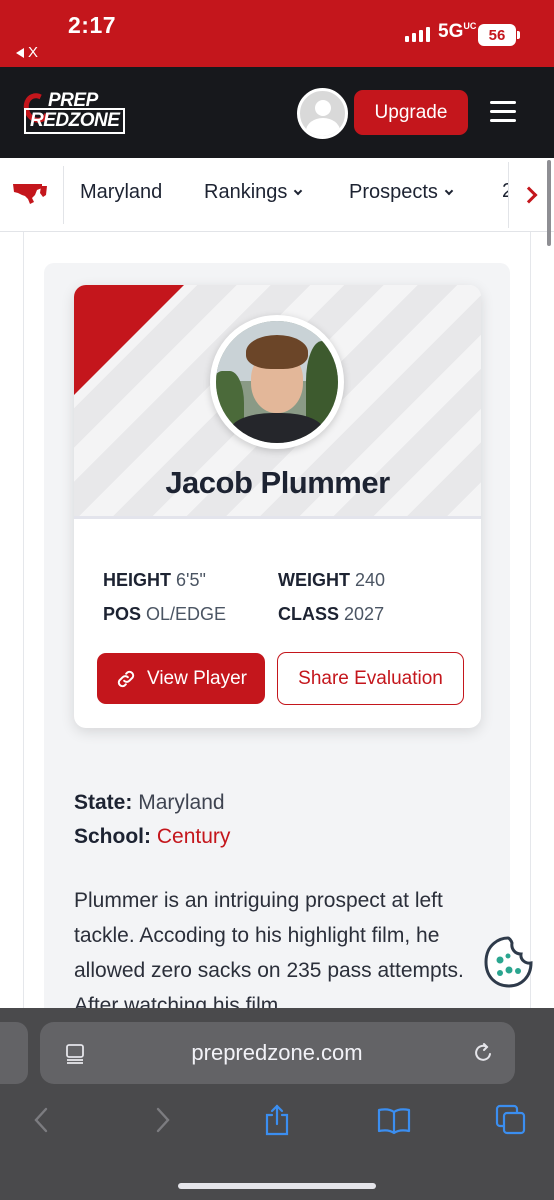 The height and width of the screenshot is (1200, 554). Describe the element at coordinates (331, 614) in the screenshot. I see `stat-class: CLASS 2027` at that location.